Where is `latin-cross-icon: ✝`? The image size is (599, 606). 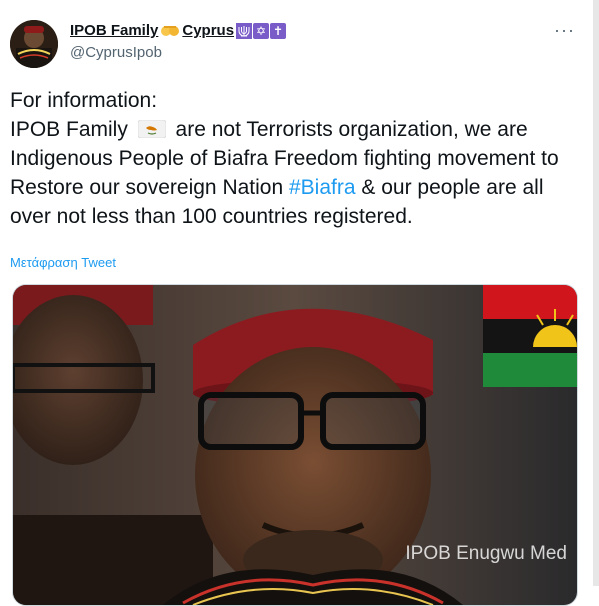 latin-cross-icon: ✝ is located at coordinates (278, 30).